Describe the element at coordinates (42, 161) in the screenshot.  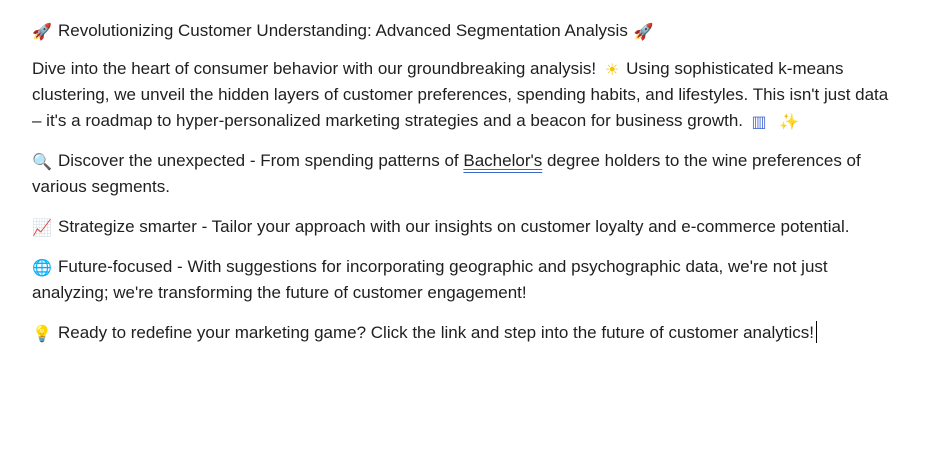
I see `magnifying-glass-icon: 🔍` at that location.